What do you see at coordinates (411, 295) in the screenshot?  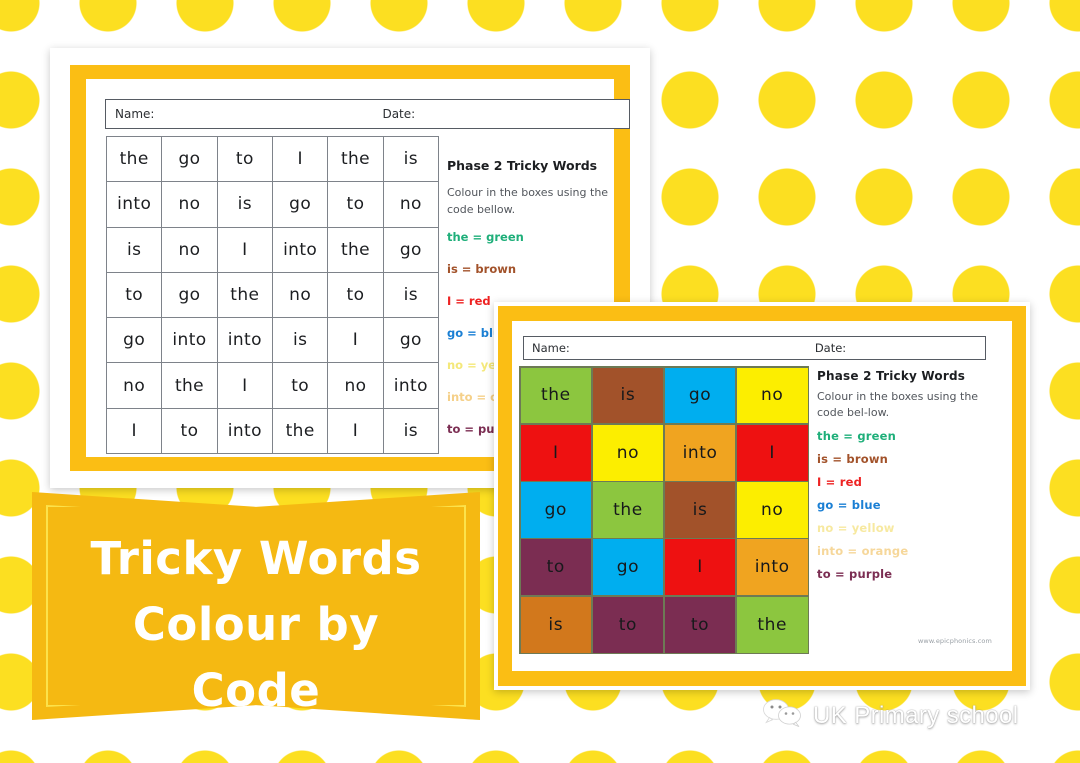 I see `grid1-cell-r4-c6: is` at bounding box center [411, 295].